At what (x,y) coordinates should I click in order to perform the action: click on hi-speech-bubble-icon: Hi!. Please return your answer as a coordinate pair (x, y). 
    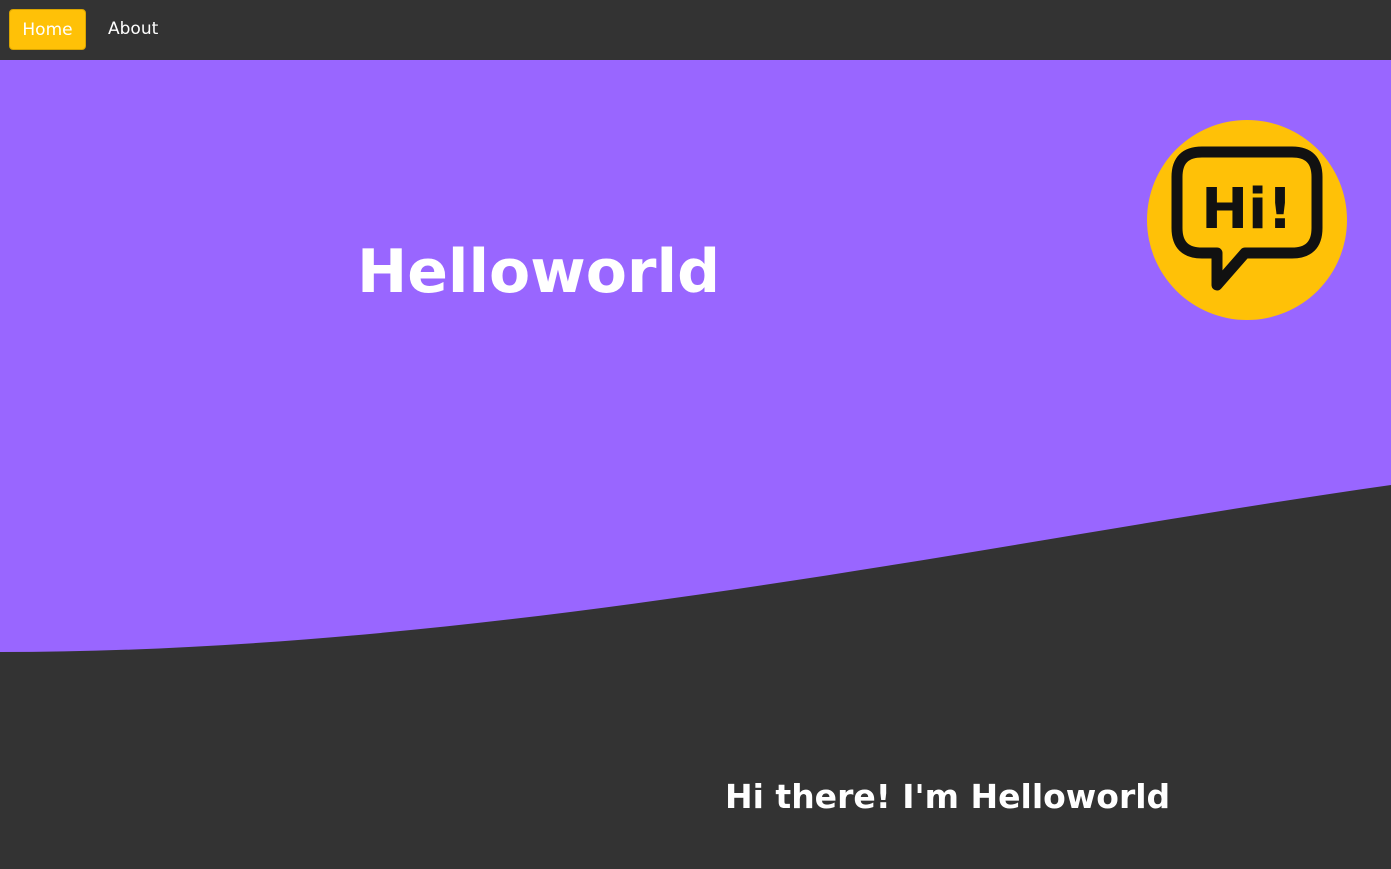
    Looking at the image, I should click on (1247, 220).